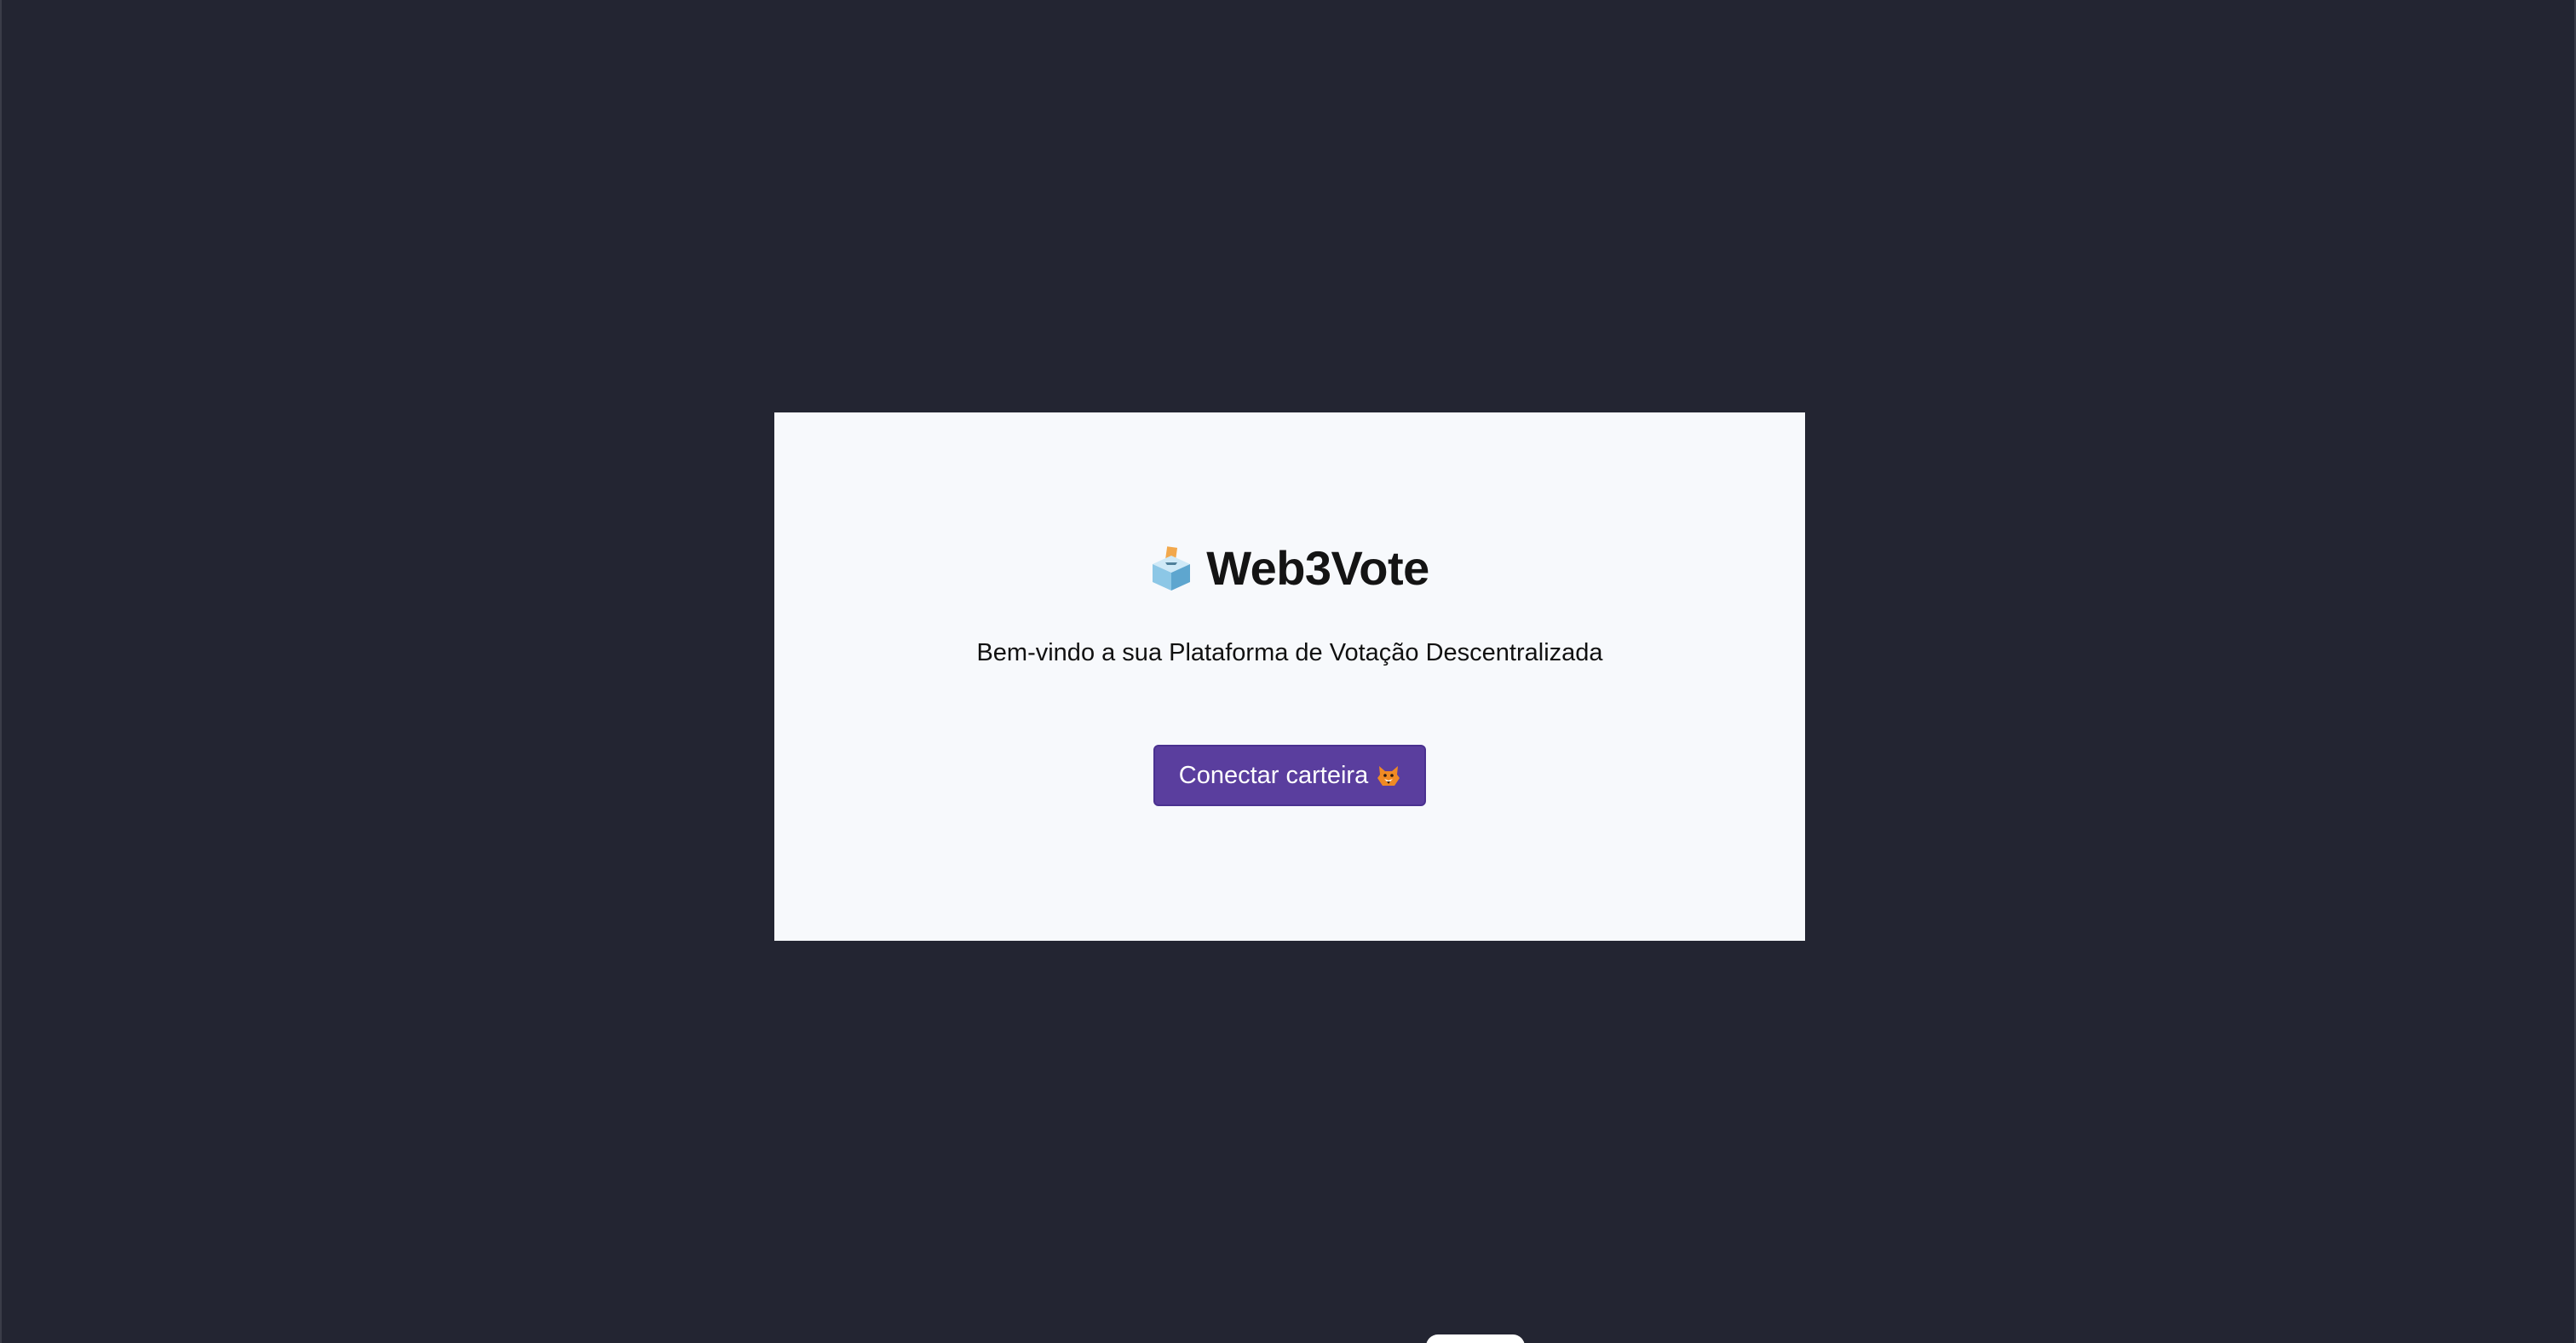  Describe the element at coordinates (1273, 775) in the screenshot. I see `connect-wallet-label: Conectar carteira` at that location.